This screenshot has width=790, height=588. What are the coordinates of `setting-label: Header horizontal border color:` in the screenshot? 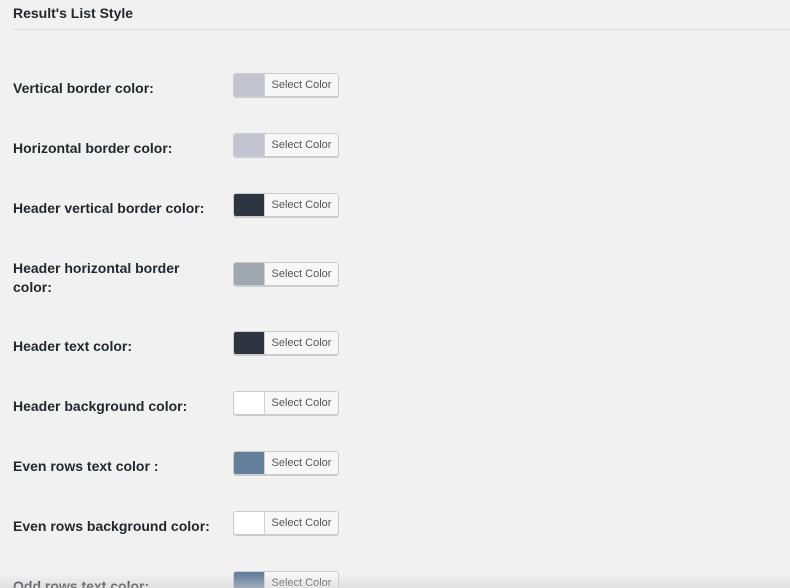 It's located at (96, 277).